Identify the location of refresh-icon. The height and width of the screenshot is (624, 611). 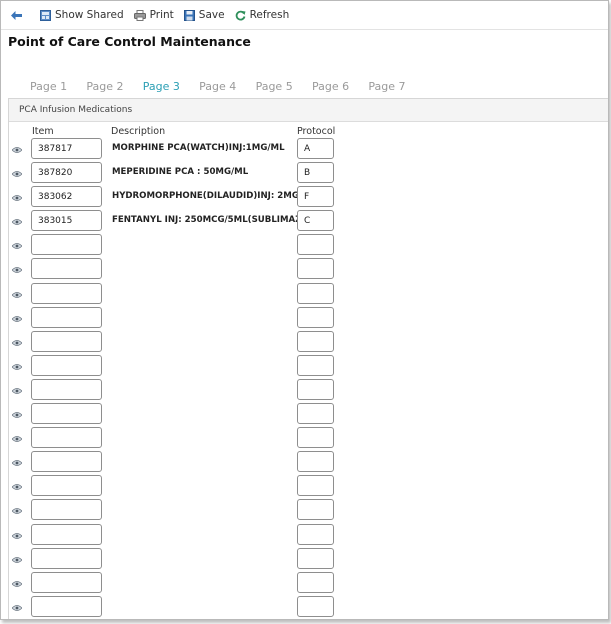
(240, 15).